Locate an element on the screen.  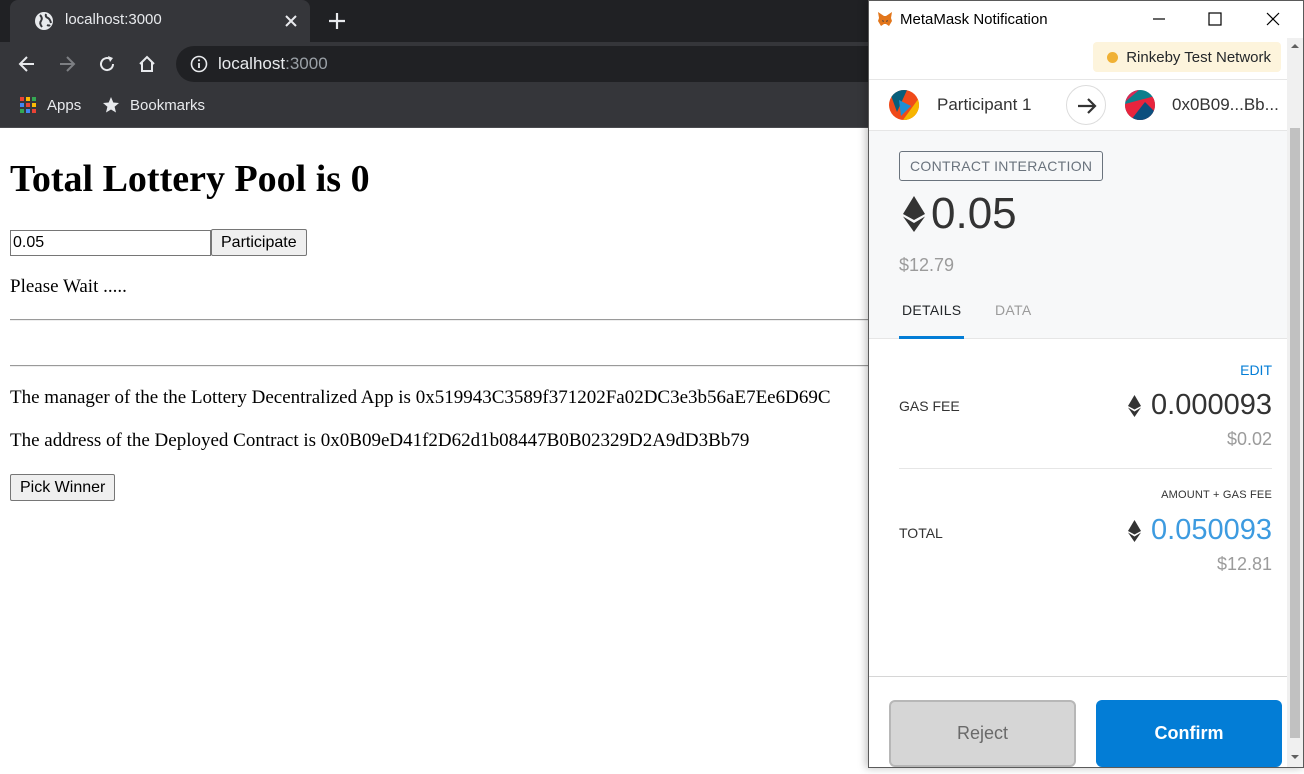
transaction-amount-fiat: $12.79 is located at coordinates (927, 265).